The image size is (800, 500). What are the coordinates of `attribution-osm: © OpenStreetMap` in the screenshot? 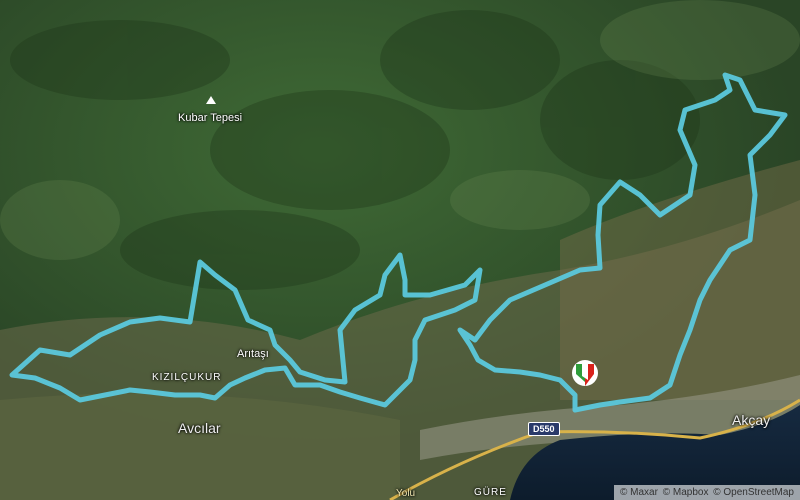 It's located at (753, 492).